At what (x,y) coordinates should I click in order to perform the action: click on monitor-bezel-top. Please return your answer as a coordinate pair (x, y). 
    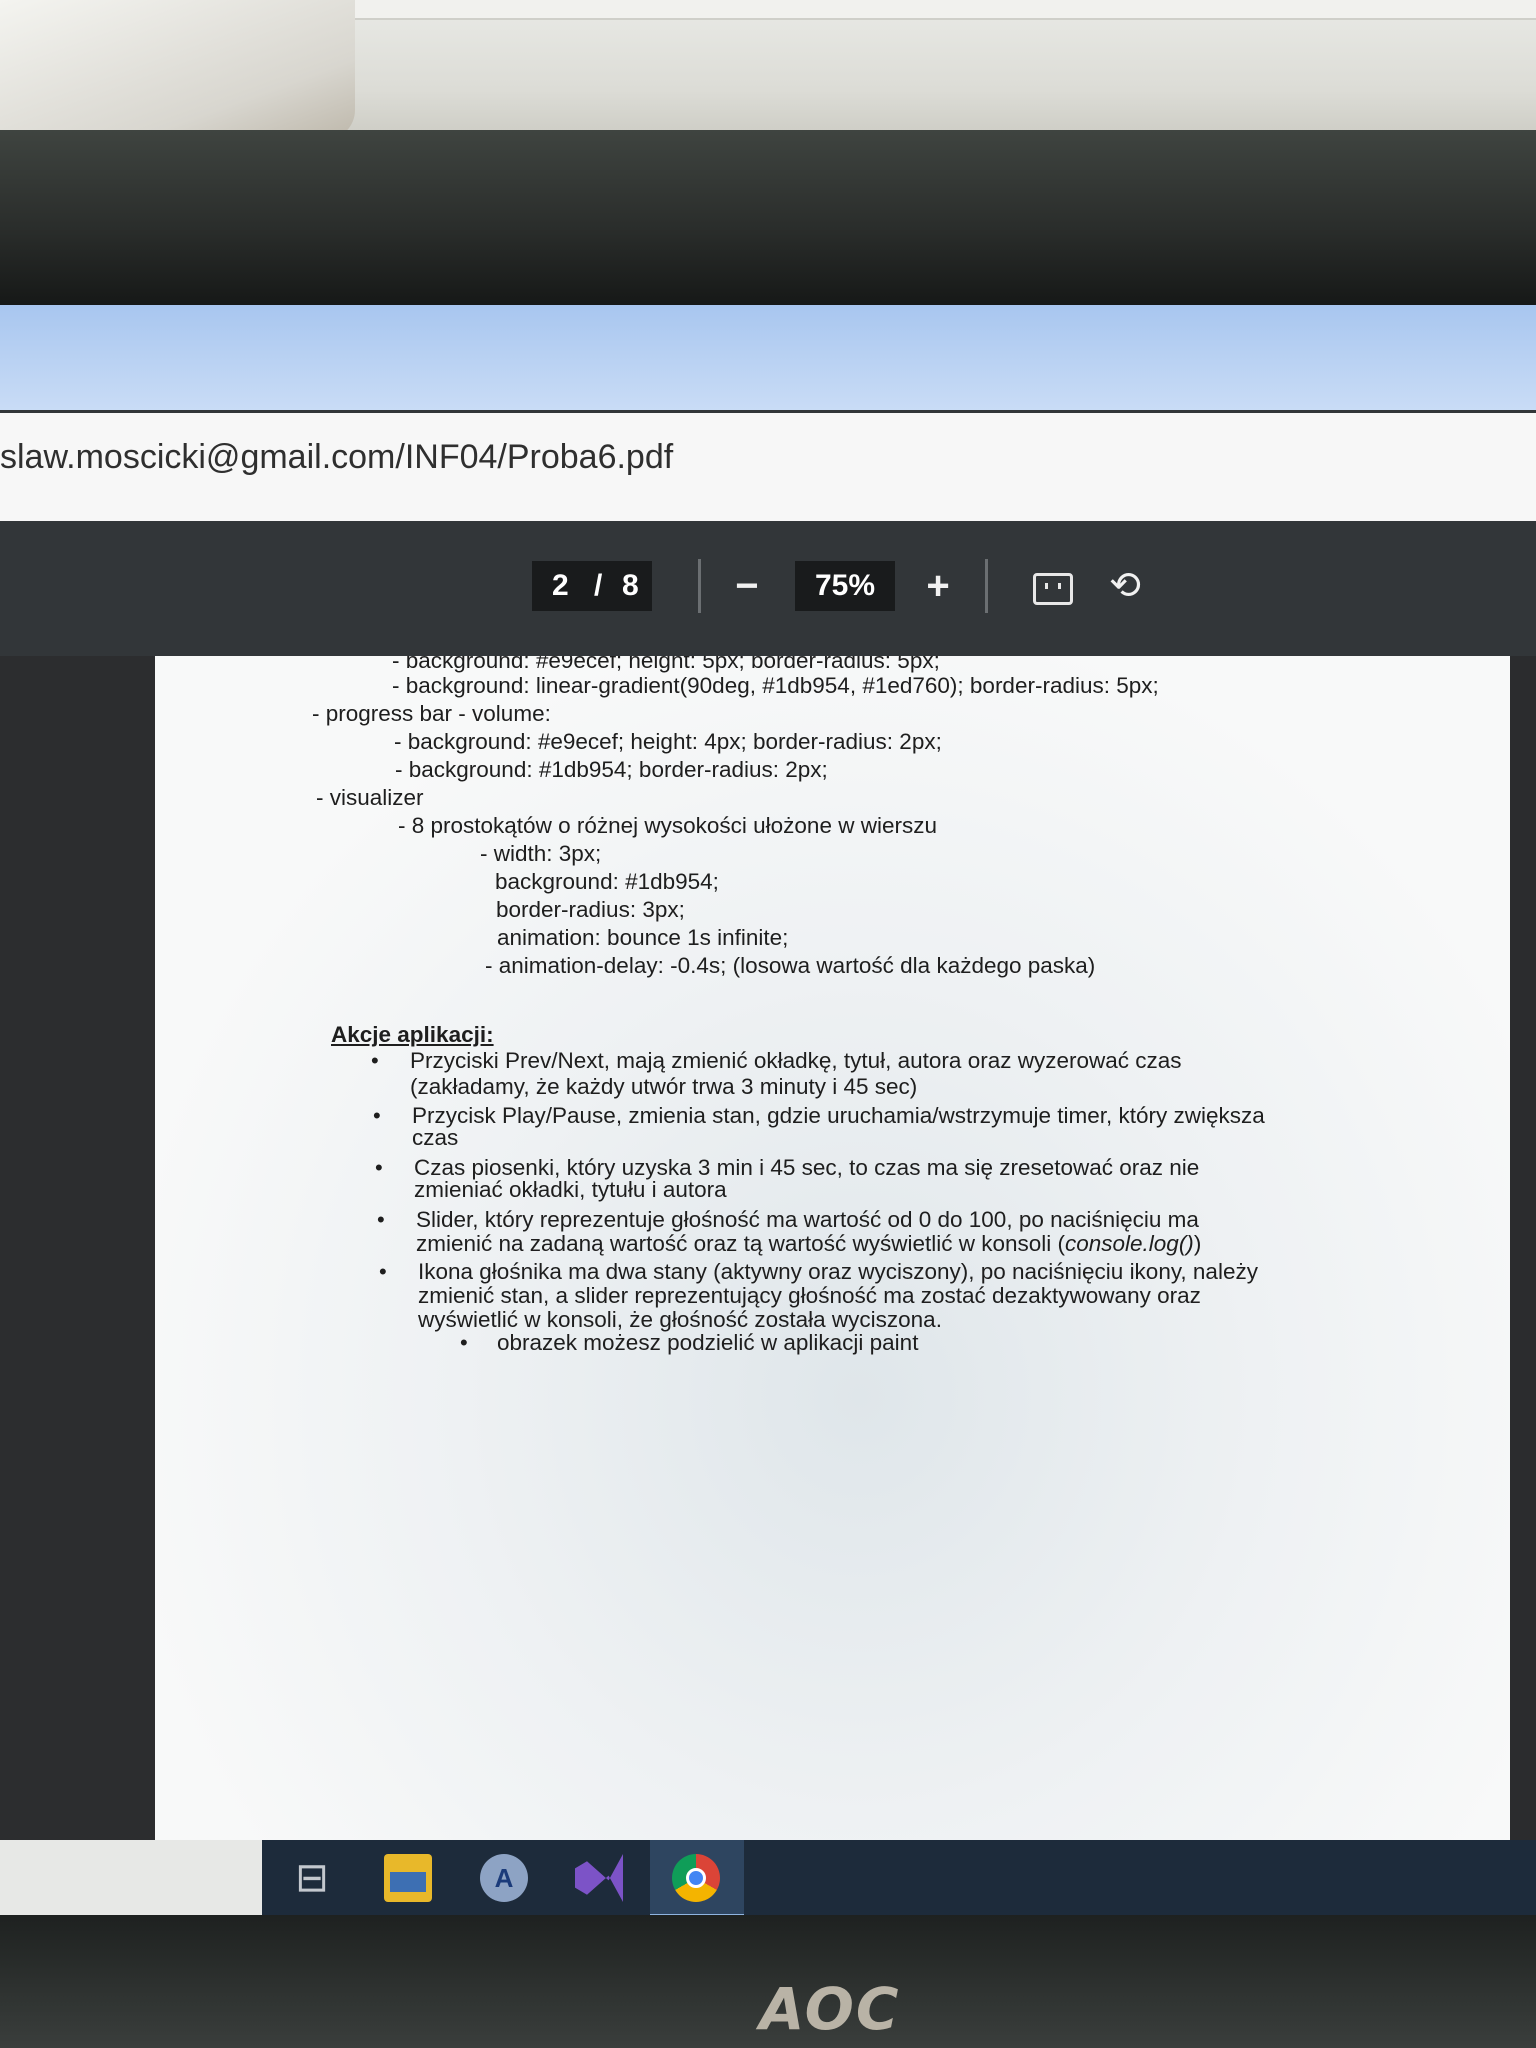
    Looking at the image, I should click on (768, 220).